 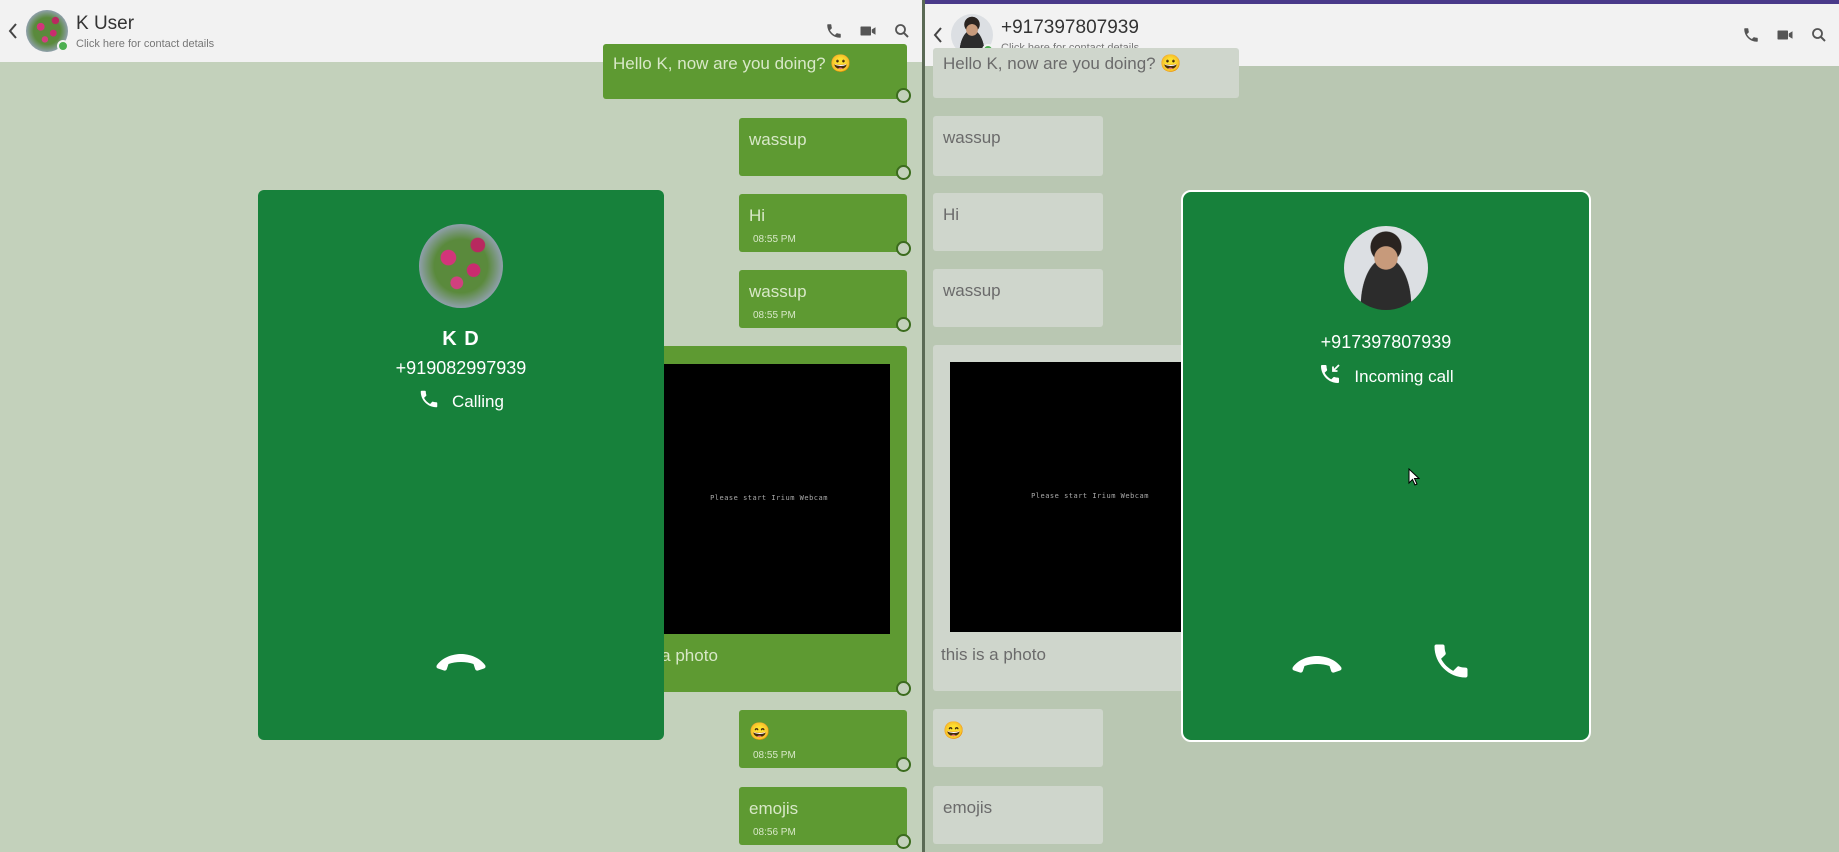 What do you see at coordinates (1386, 466) in the screenshot?
I see `incoming-call-dialog: +917397807939 Incoming call` at bounding box center [1386, 466].